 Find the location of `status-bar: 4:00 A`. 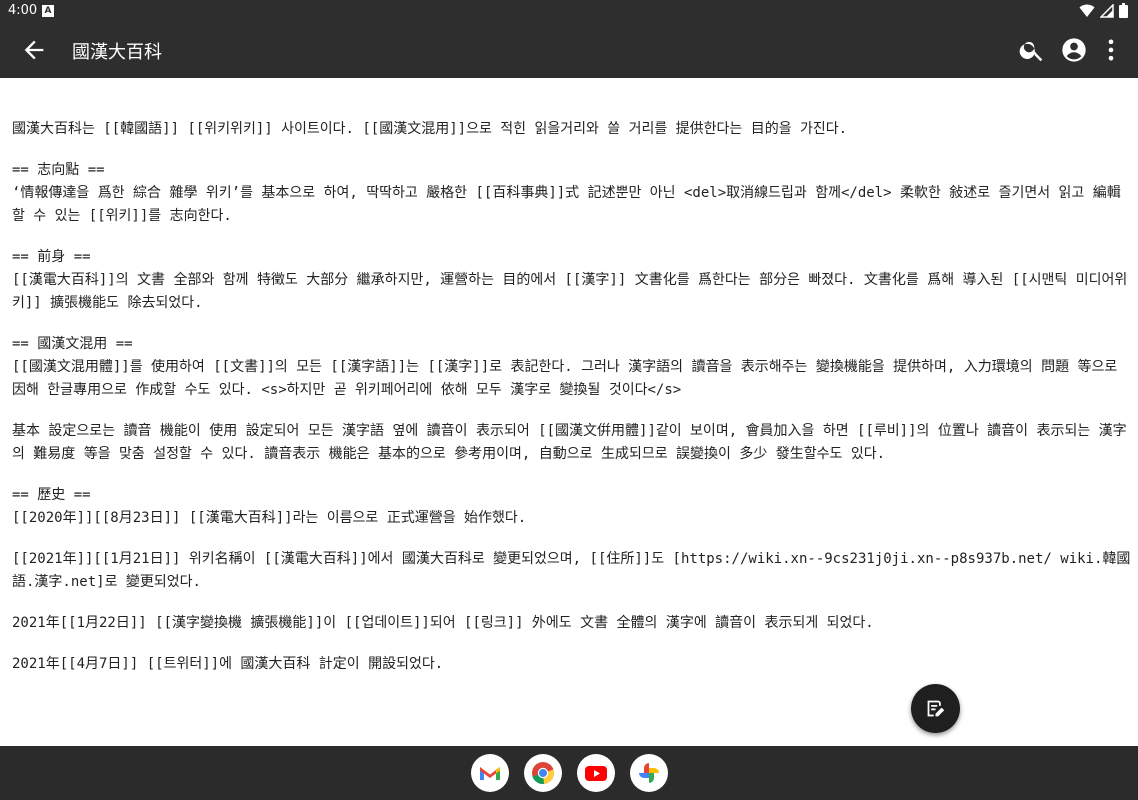

status-bar: 4:00 A is located at coordinates (569, 11).